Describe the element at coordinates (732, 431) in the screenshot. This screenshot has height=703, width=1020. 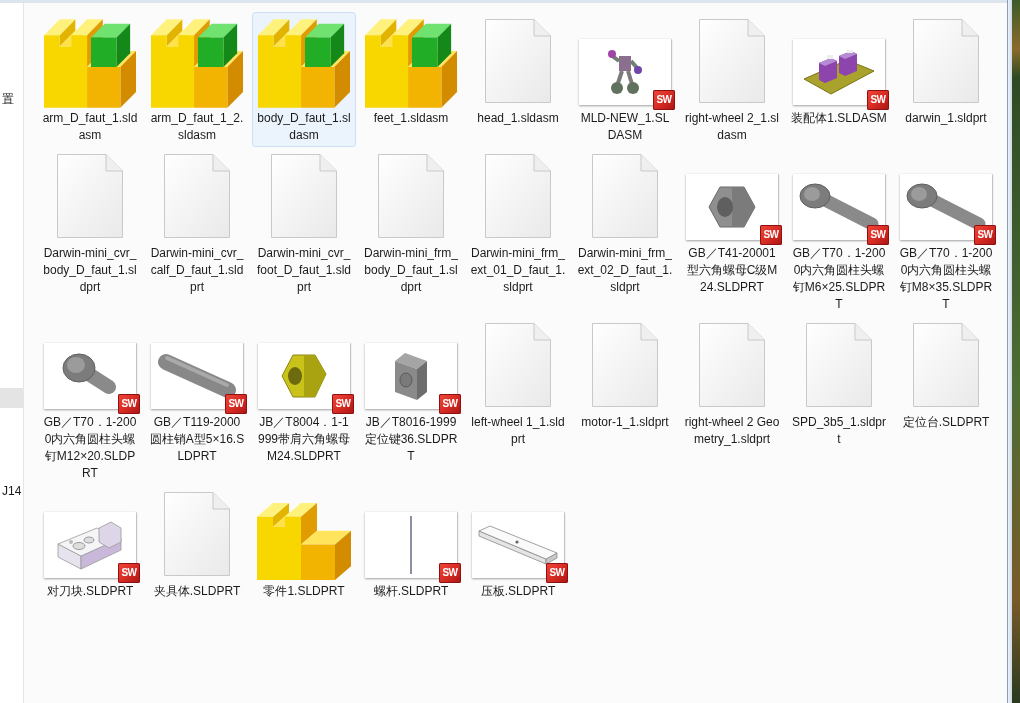
I see `file-name: right-wheel 2 Geometry_1.sldprt` at that location.